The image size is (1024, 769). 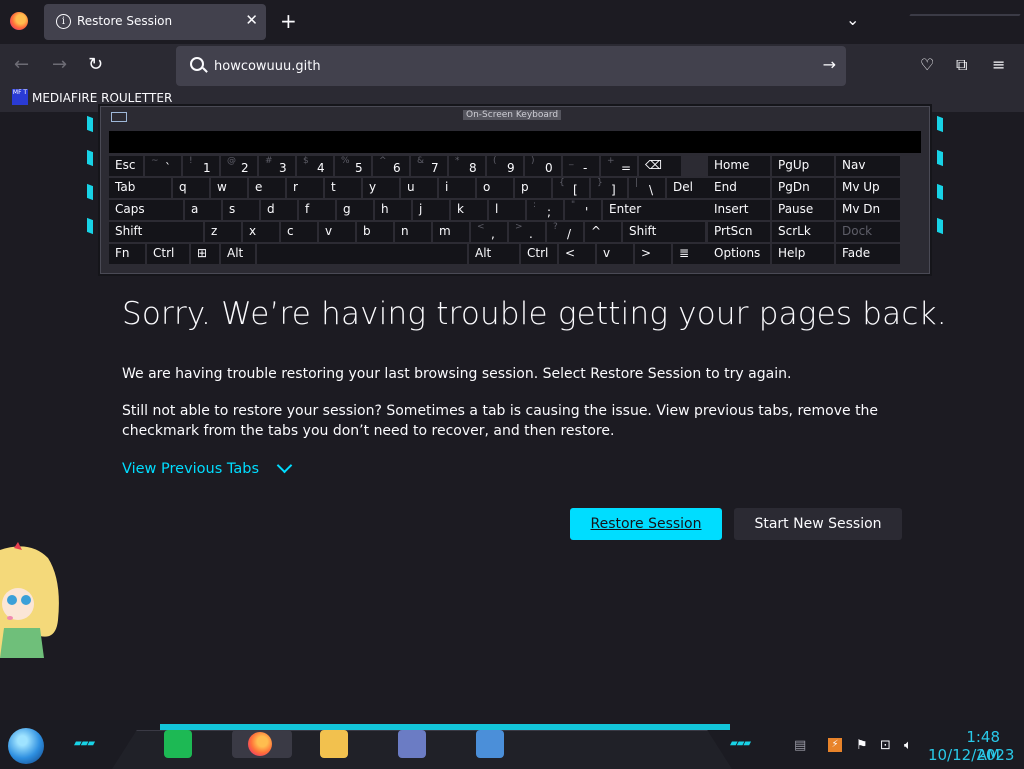 I want to click on osk-key-insert: Insert, so click(x=739, y=210).